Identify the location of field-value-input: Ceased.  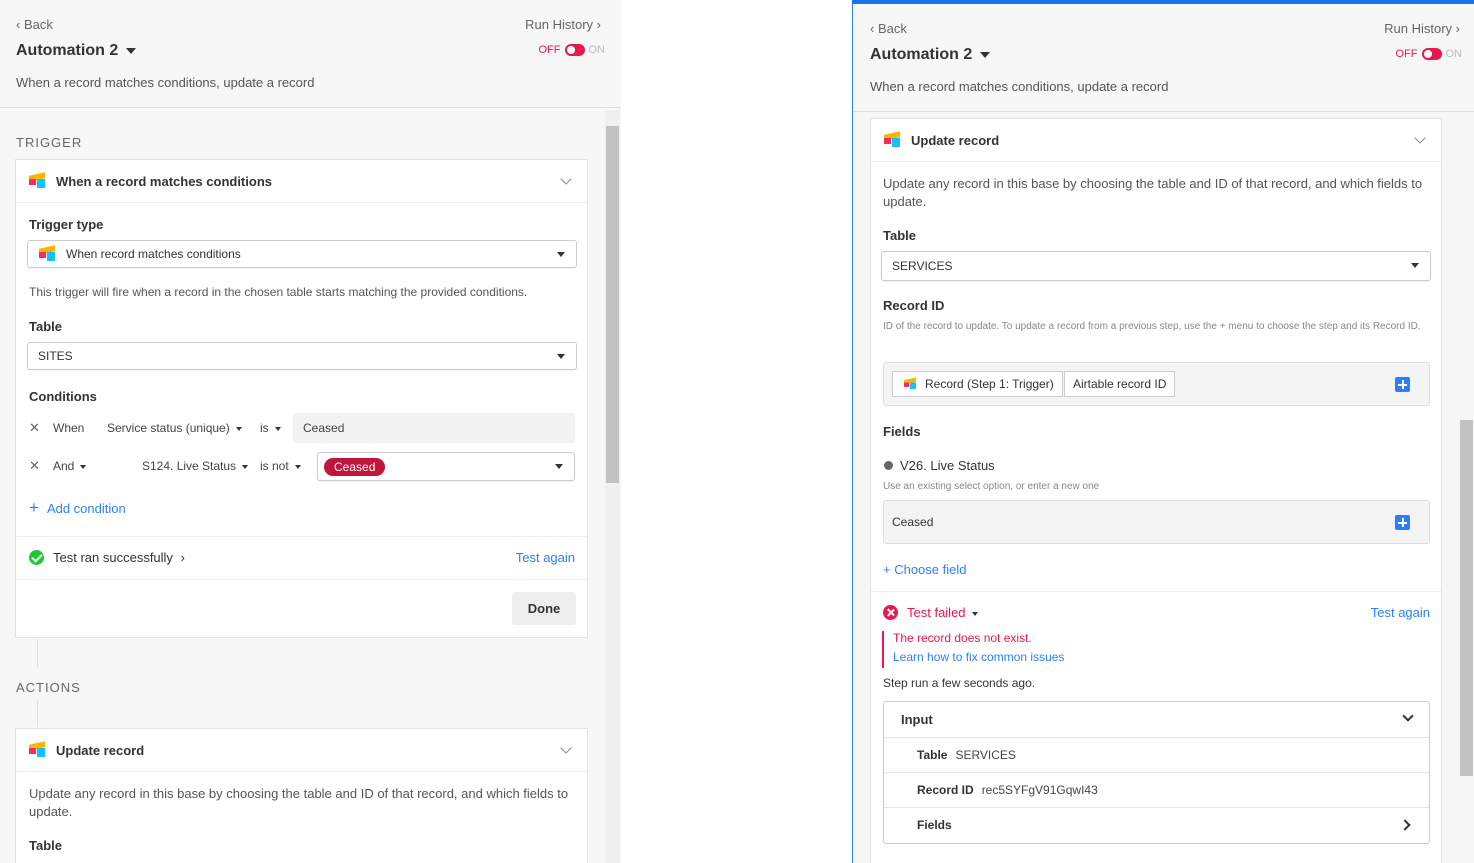
(1156, 522).